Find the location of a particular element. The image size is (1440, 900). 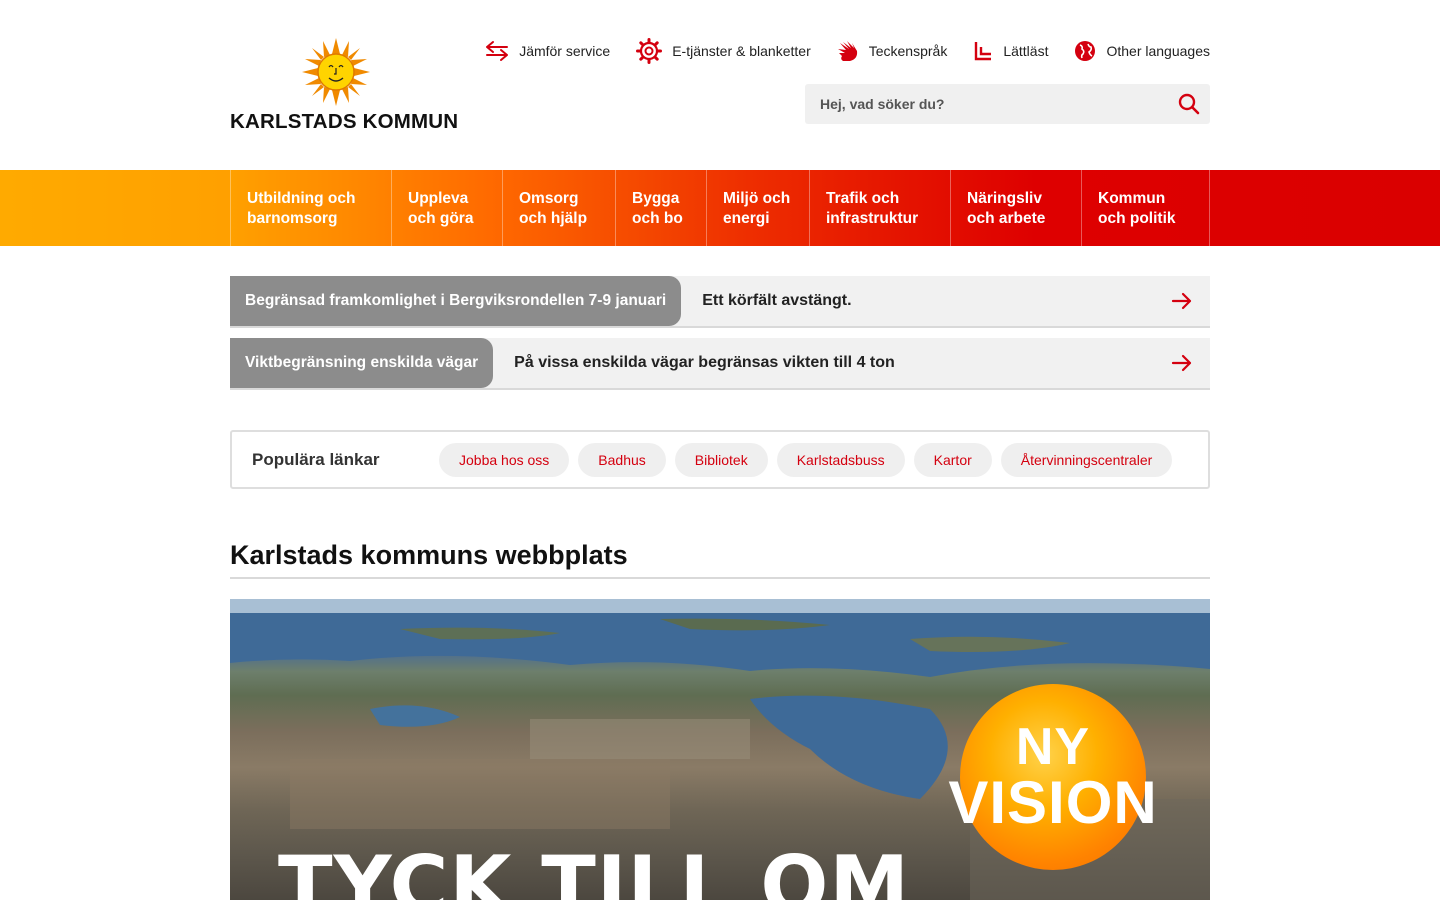

compare-service-link: Jämför service is located at coordinates (547, 51).